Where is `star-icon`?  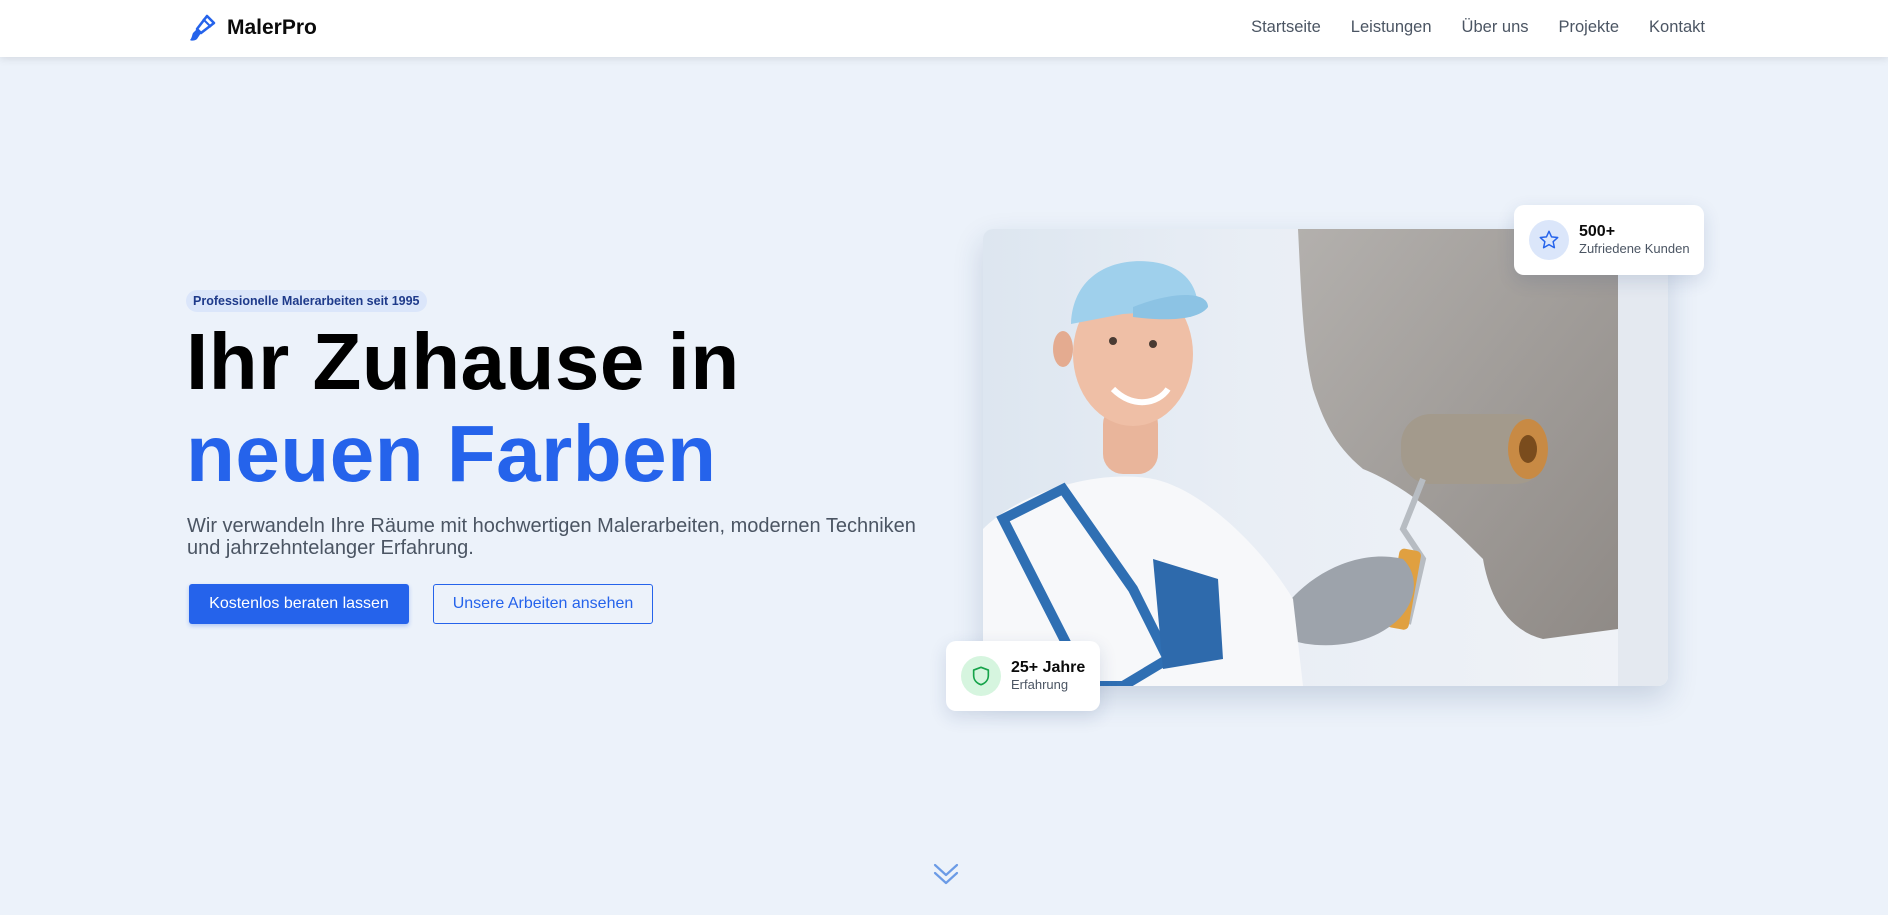 star-icon is located at coordinates (1549, 240).